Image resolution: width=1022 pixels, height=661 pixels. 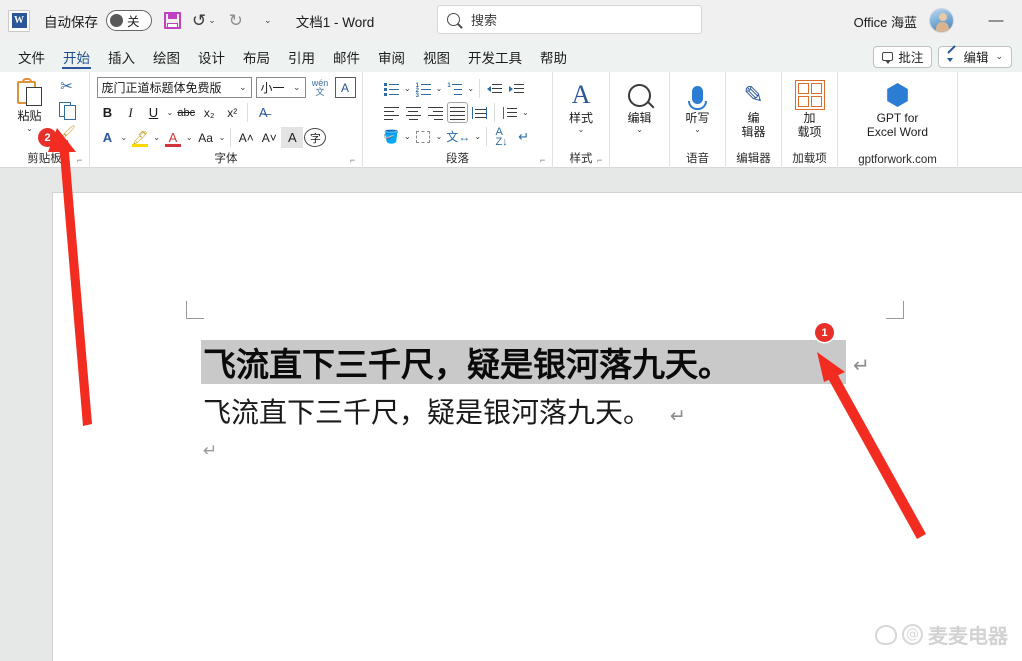 I want to click on minimize-button: —, so click(x=996, y=20).